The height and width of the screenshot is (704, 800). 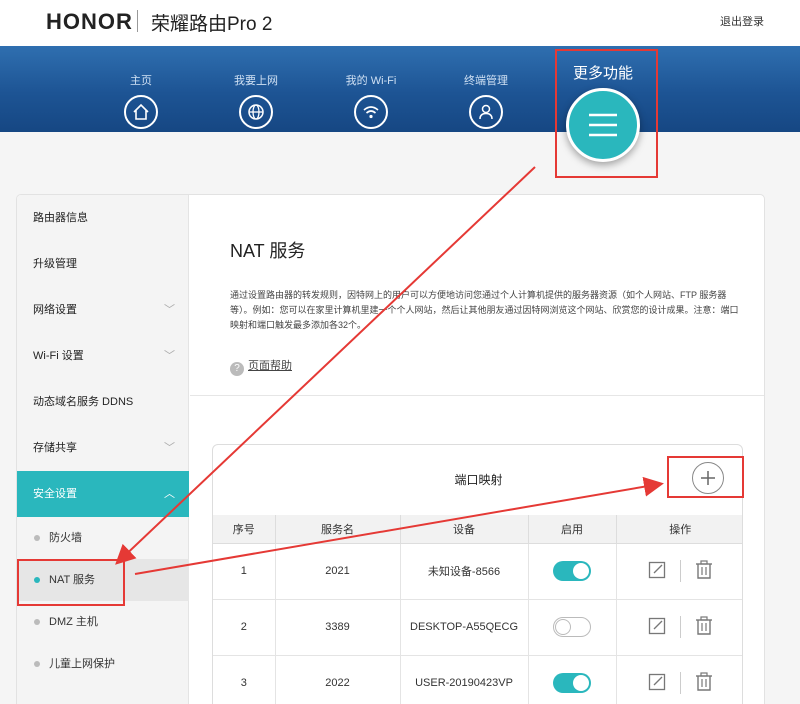 What do you see at coordinates (55, 494) in the screenshot?
I see `sidebar-item-label: 安全设置` at bounding box center [55, 494].